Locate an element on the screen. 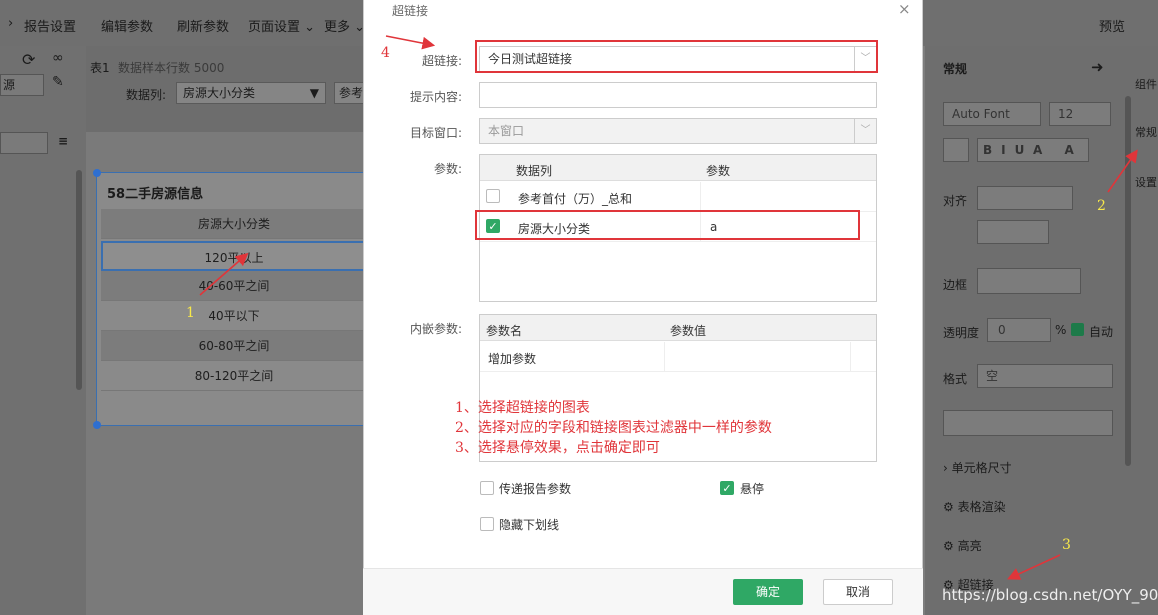 This screenshot has width=1158, height=615. watermark: https://blog.csdn.net/OYY_90 is located at coordinates (1050, 595).